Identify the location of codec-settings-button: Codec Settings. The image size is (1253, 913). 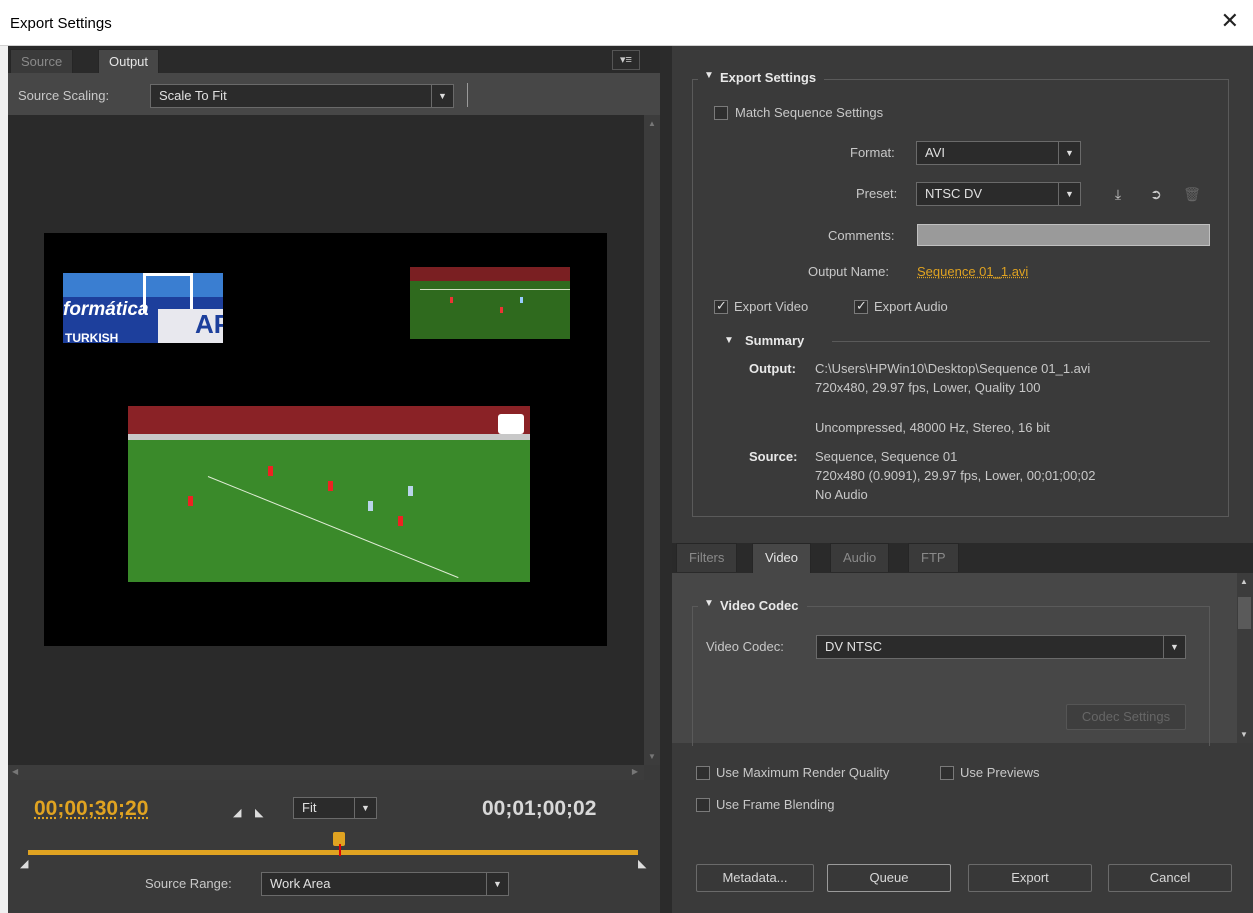
(1126, 717).